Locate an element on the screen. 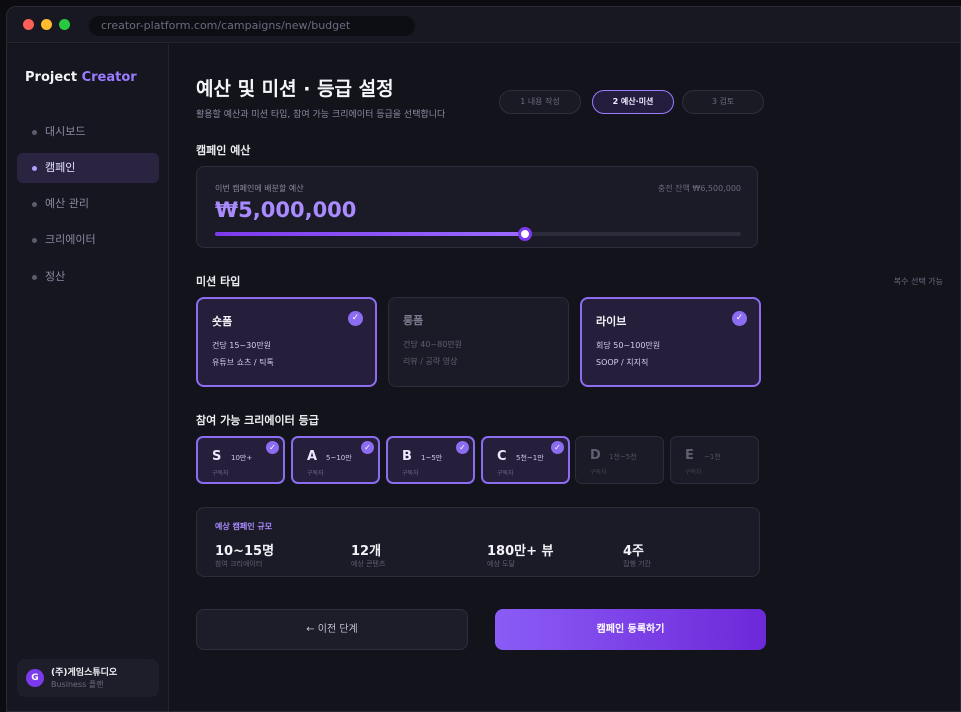  mission-card-longform: 롱폼 건당 40~80만원 리뷰 / 공략 영상 ✓ is located at coordinates (478, 342).